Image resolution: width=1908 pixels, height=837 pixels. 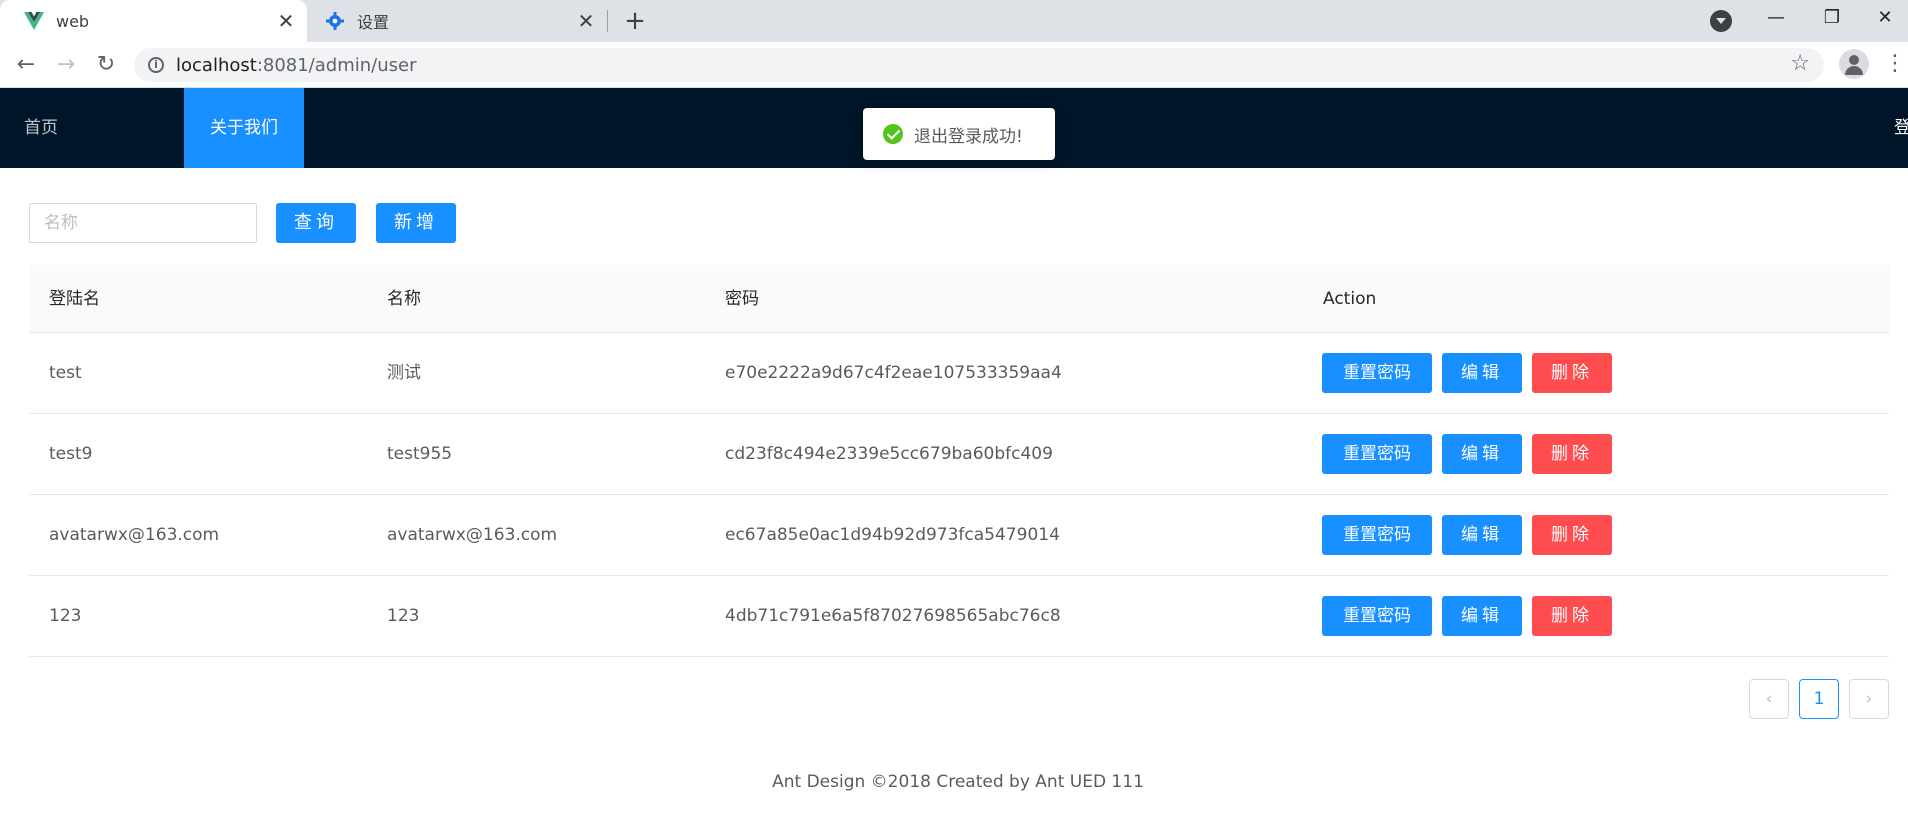 What do you see at coordinates (968, 136) in the screenshot?
I see `toast-text: 退出登录成功!` at bounding box center [968, 136].